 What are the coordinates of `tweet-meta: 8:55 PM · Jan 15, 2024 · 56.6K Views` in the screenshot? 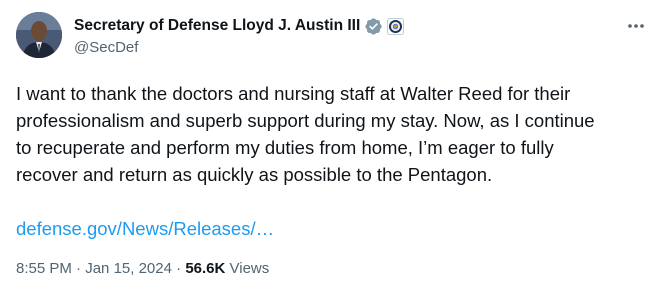 It's located at (142, 269).